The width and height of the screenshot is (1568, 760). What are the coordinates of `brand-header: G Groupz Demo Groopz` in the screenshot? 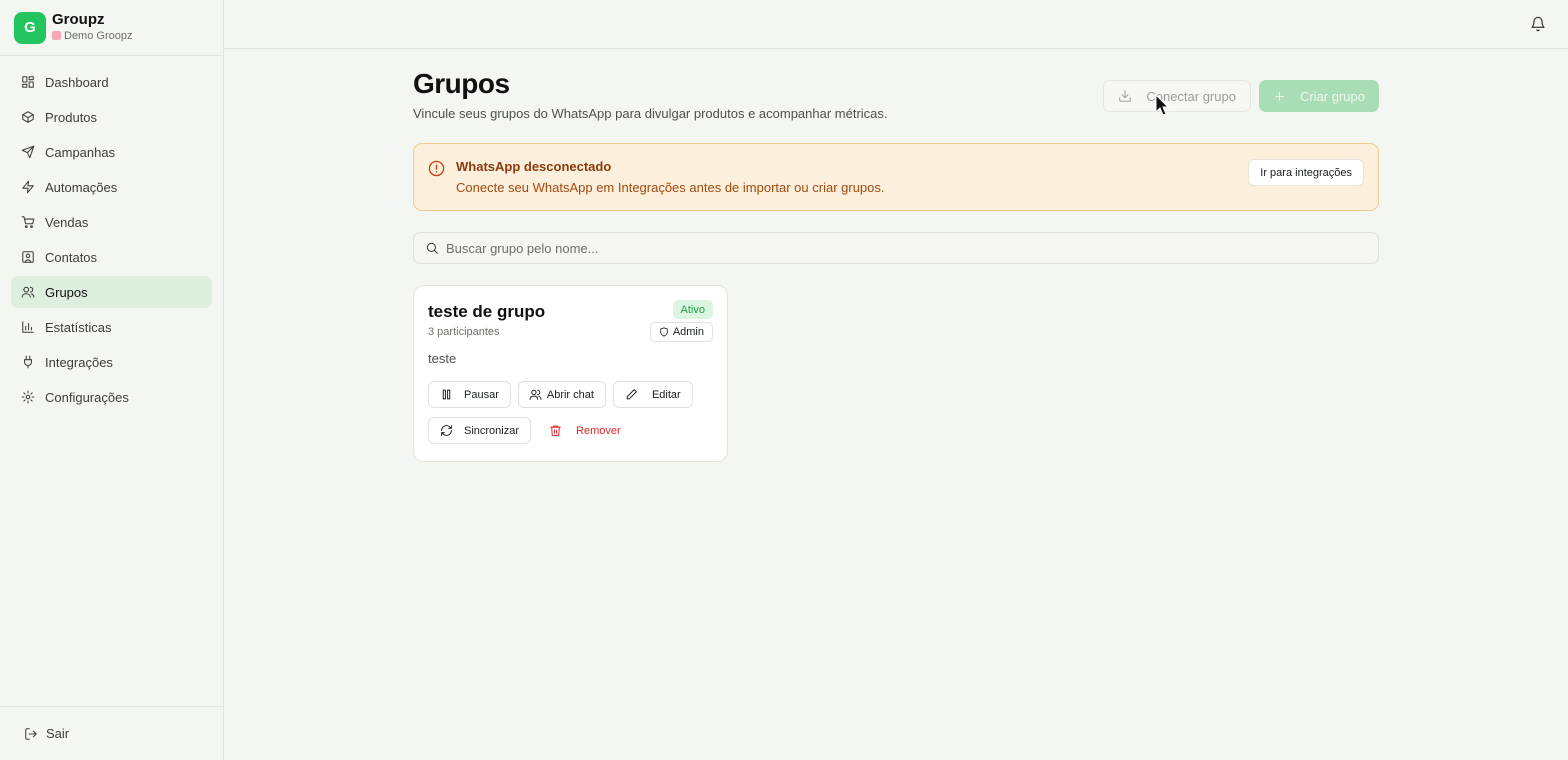 It's located at (111, 28).